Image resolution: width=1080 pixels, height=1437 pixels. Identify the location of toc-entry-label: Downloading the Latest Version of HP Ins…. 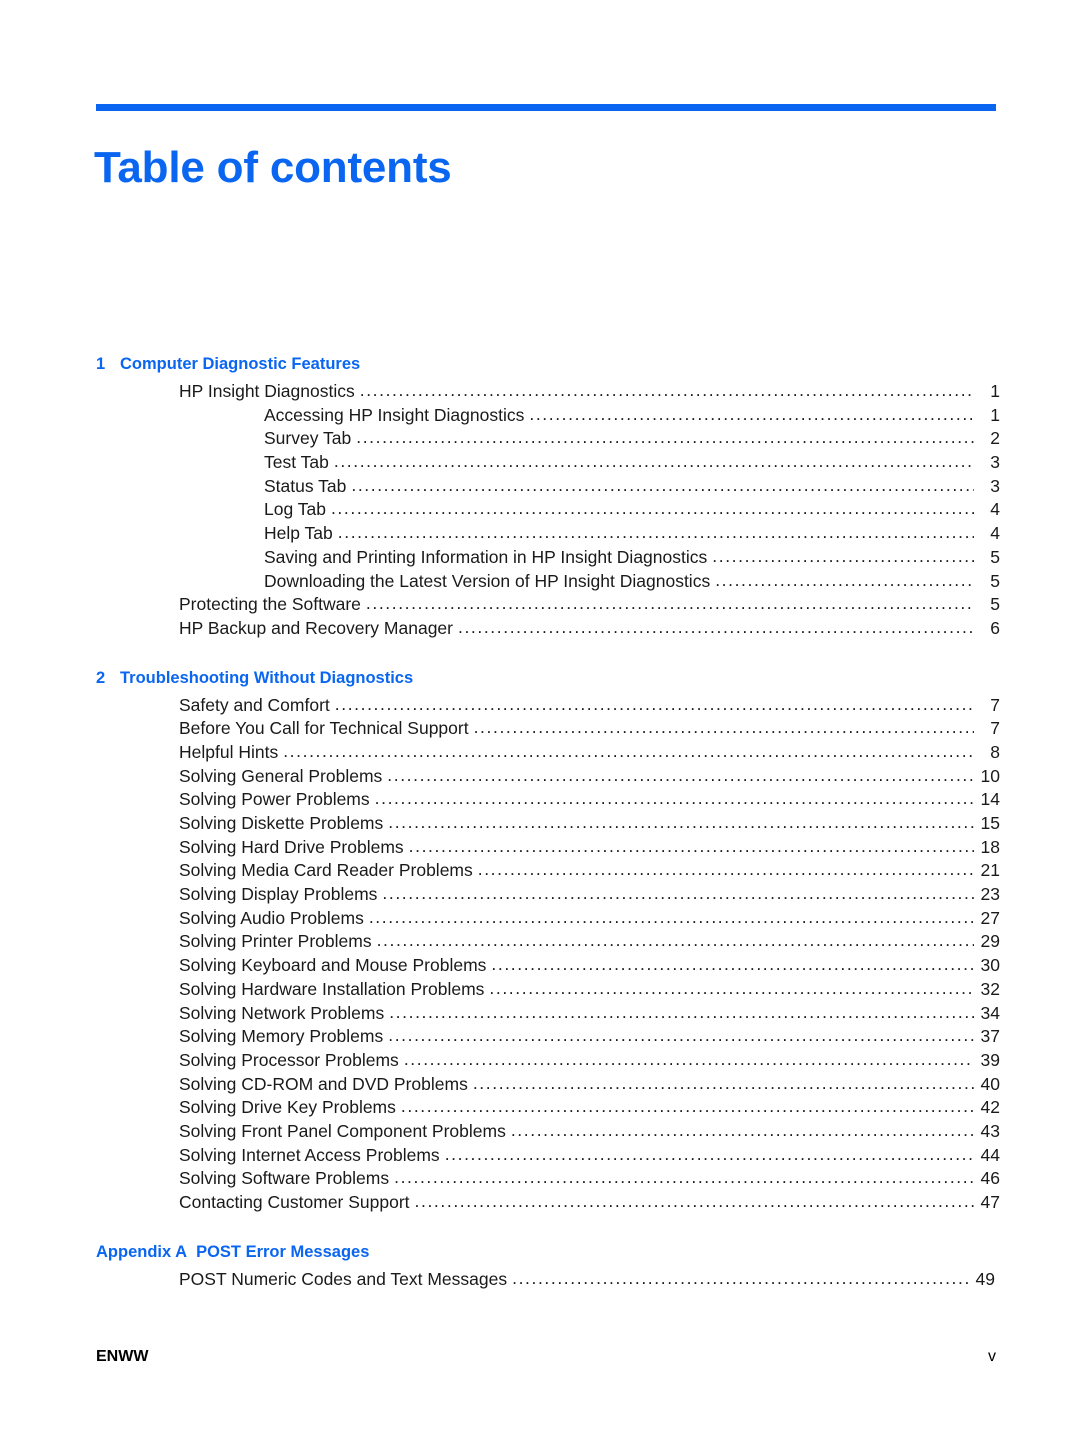
(487, 580).